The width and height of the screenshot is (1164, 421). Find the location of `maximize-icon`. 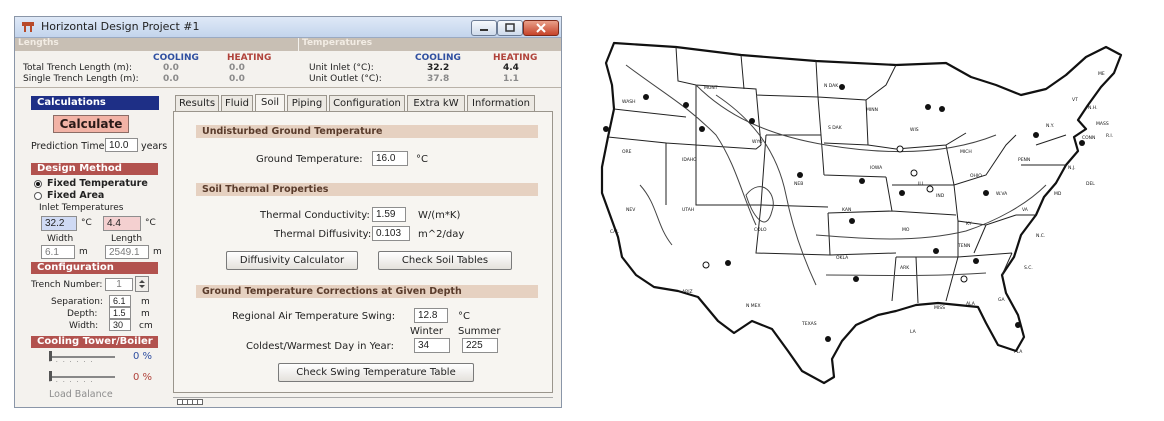

maximize-icon is located at coordinates (510, 27).